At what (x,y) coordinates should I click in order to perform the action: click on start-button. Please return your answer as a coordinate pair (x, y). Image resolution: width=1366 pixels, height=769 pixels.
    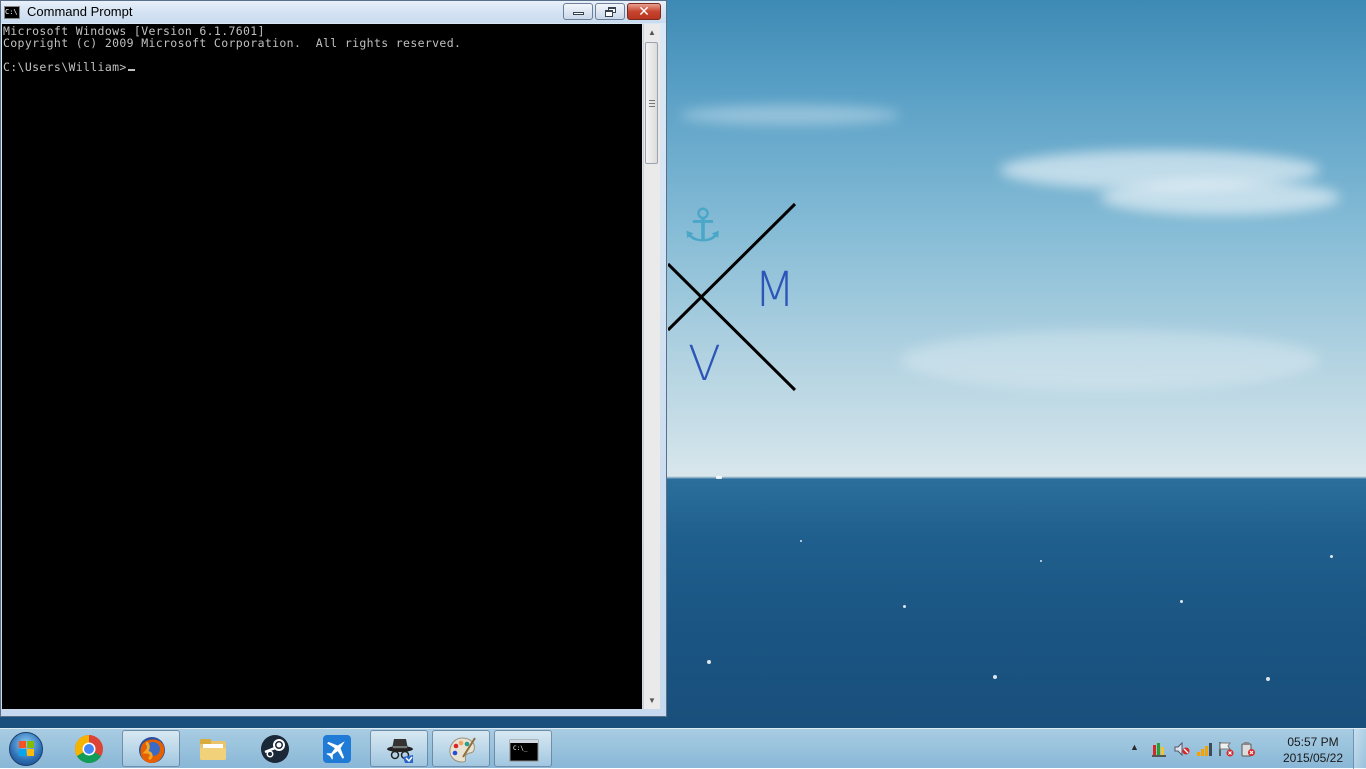
    Looking at the image, I should click on (26, 749).